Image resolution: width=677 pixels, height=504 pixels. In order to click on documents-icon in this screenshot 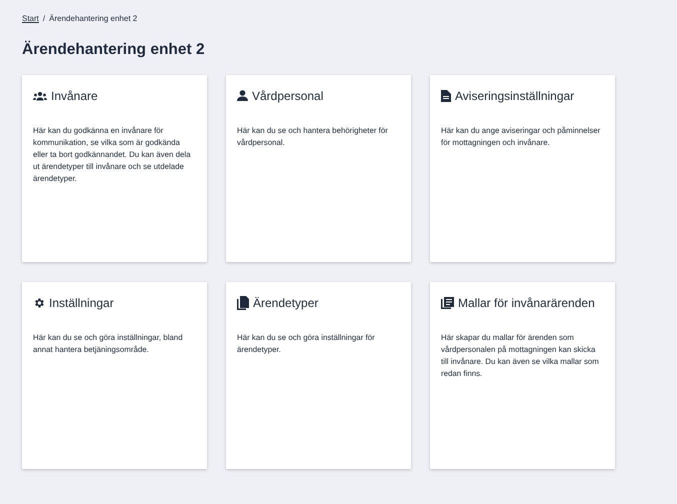, I will do `click(243, 303)`.